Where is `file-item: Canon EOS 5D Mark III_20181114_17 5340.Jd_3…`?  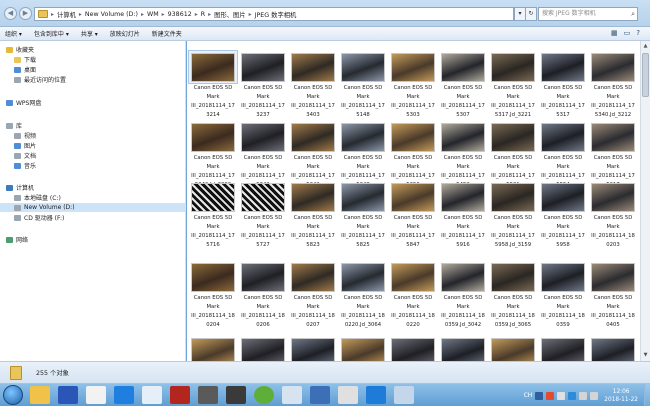
file-item: Canon EOS 5D Mark III_20181114_17 5340.Jd_3… is located at coordinates (613, 85).